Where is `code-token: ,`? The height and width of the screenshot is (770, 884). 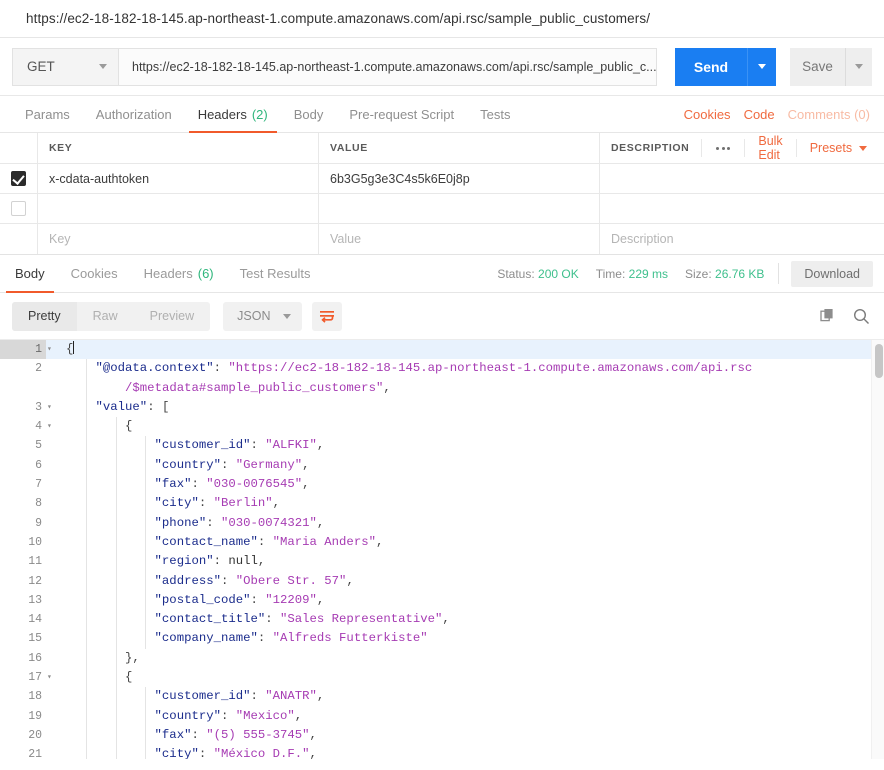 code-token: , is located at coordinates (387, 387).